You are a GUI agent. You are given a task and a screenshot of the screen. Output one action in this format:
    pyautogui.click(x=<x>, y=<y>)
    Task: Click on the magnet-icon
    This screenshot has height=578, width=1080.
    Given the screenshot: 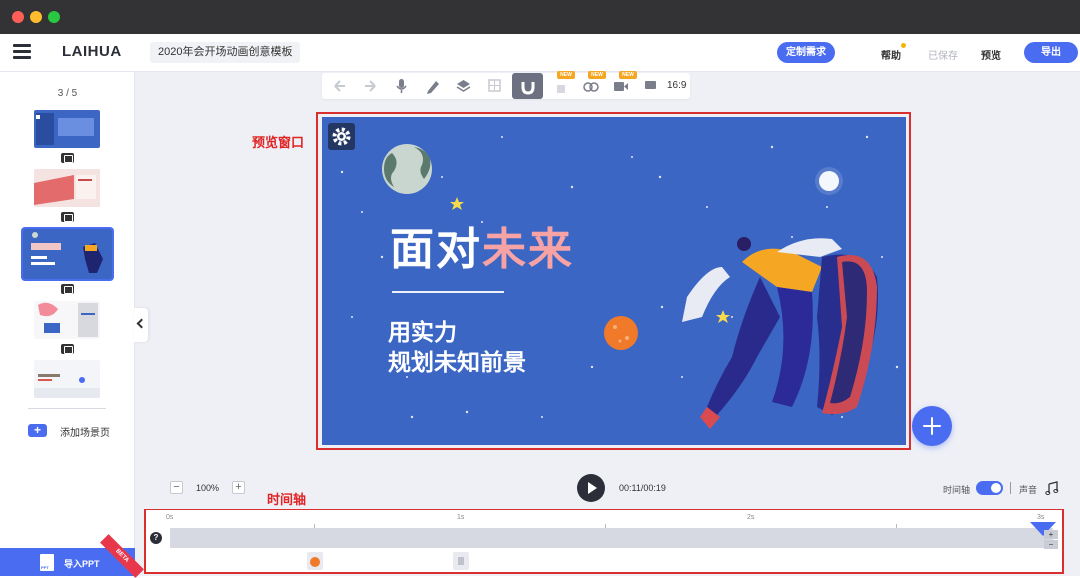 What is the action you would take?
    pyautogui.click(x=528, y=88)
    